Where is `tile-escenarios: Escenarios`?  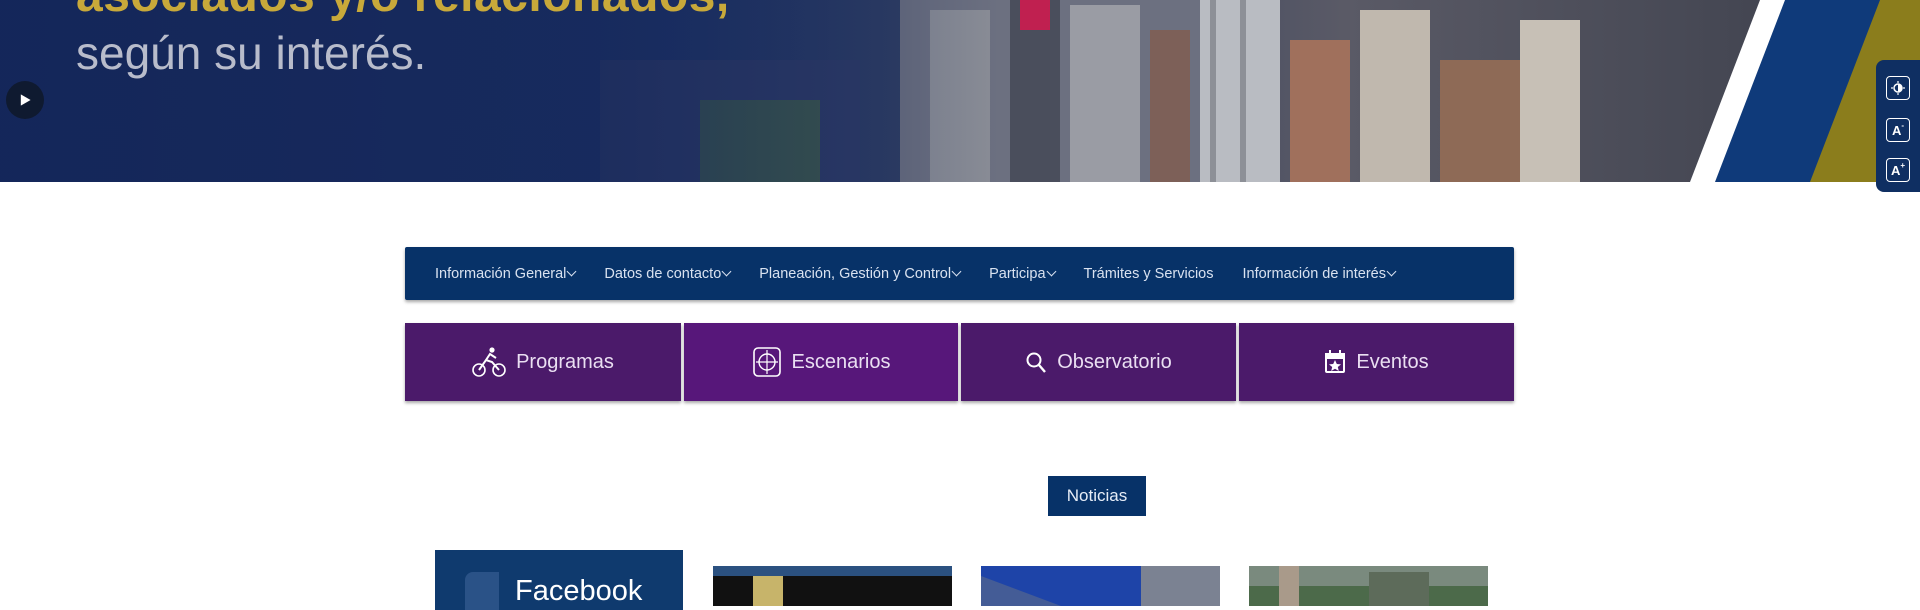 tile-escenarios: Escenarios is located at coordinates (821, 362).